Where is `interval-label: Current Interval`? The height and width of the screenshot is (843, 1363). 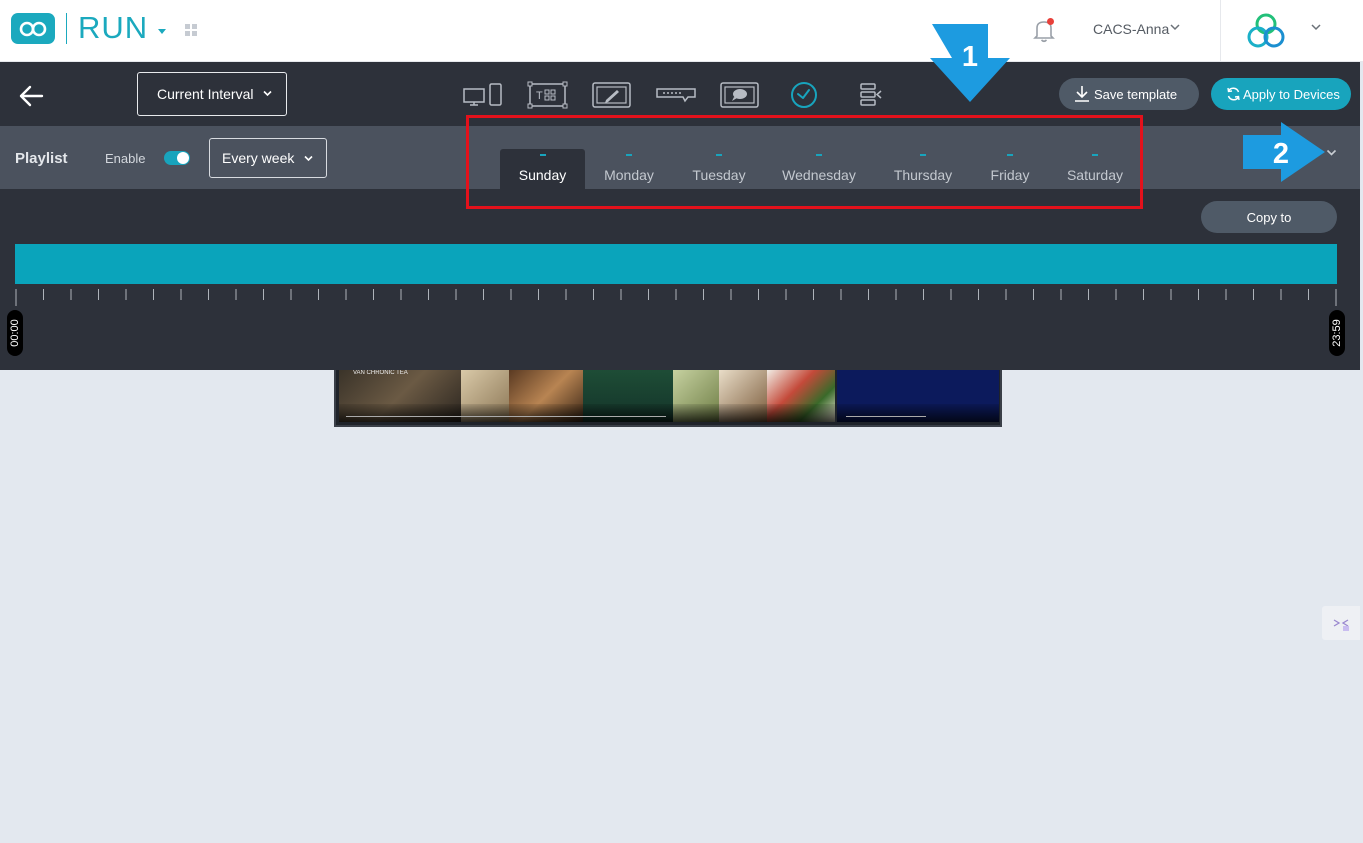 interval-label: Current Interval is located at coordinates (205, 94).